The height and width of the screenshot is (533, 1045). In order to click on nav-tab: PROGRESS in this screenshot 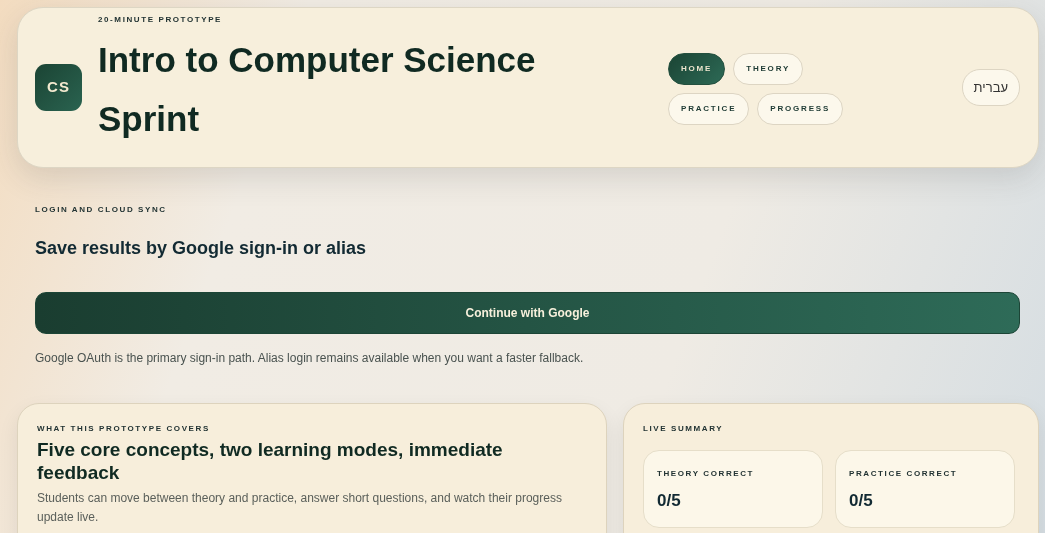, I will do `click(800, 109)`.